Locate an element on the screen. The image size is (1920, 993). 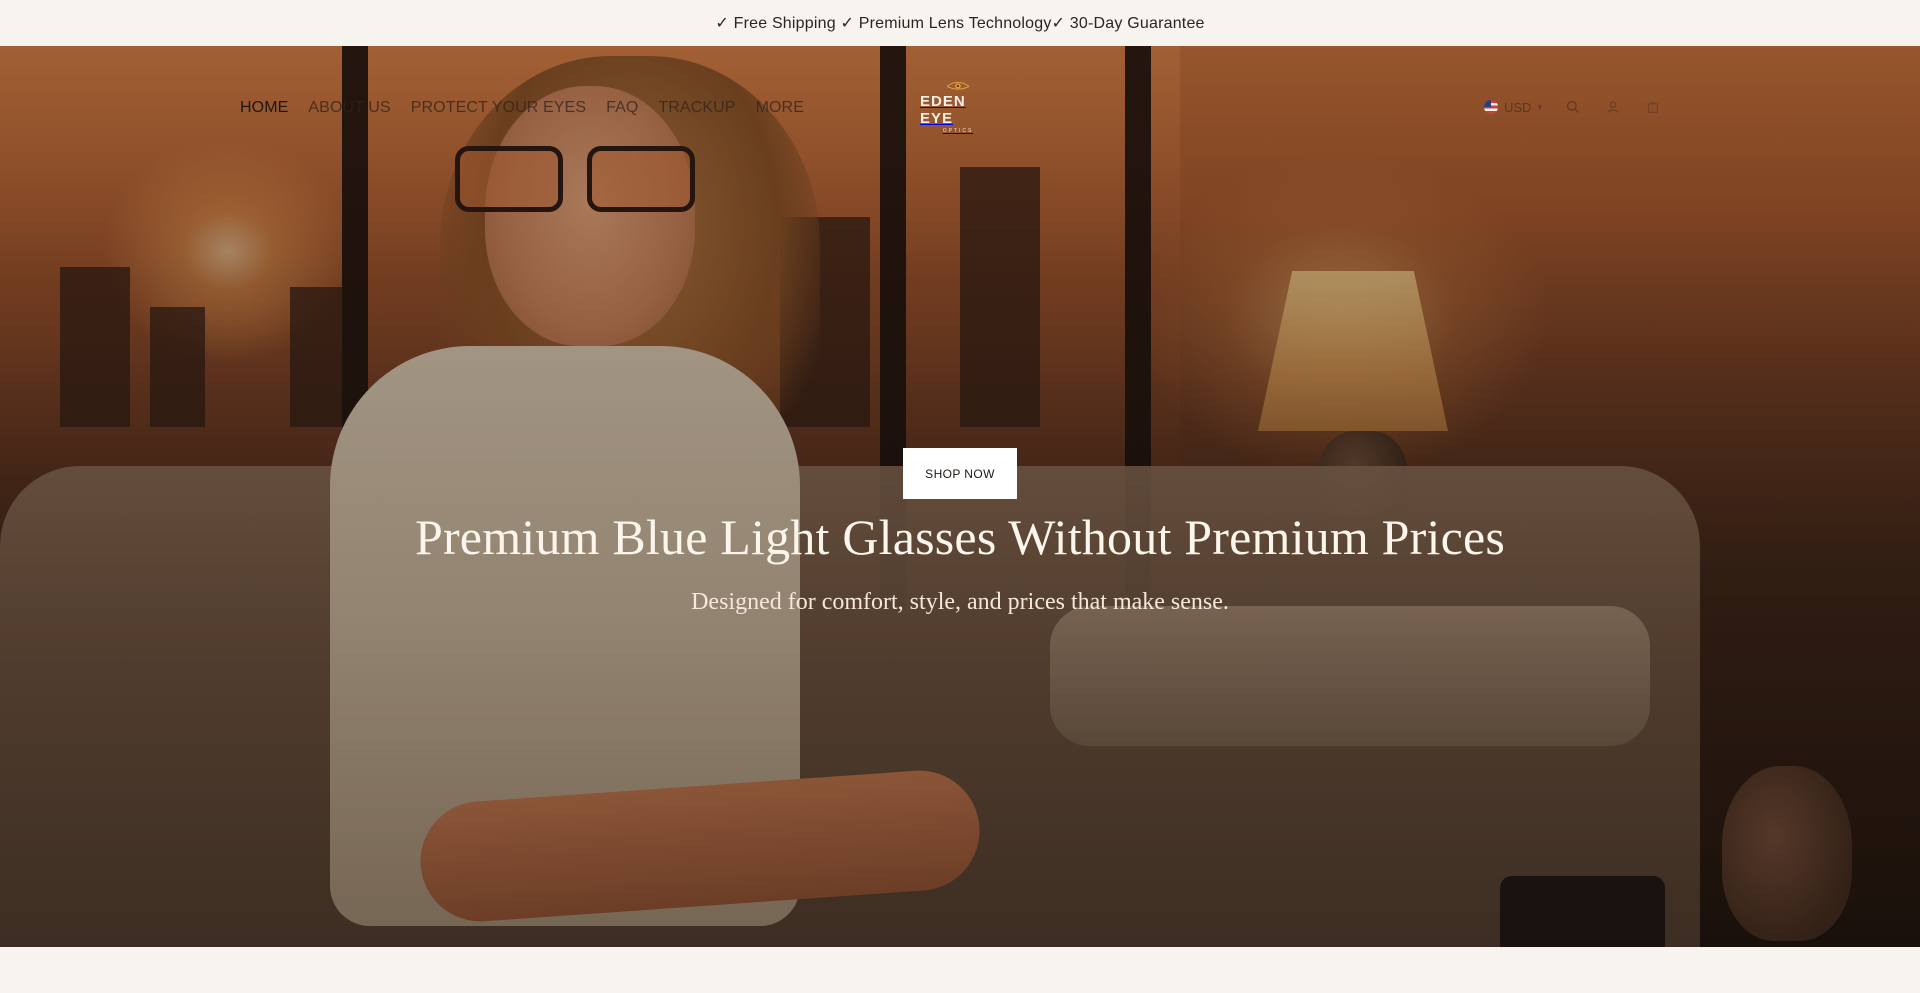
page-section-below-hero is located at coordinates (960, 970).